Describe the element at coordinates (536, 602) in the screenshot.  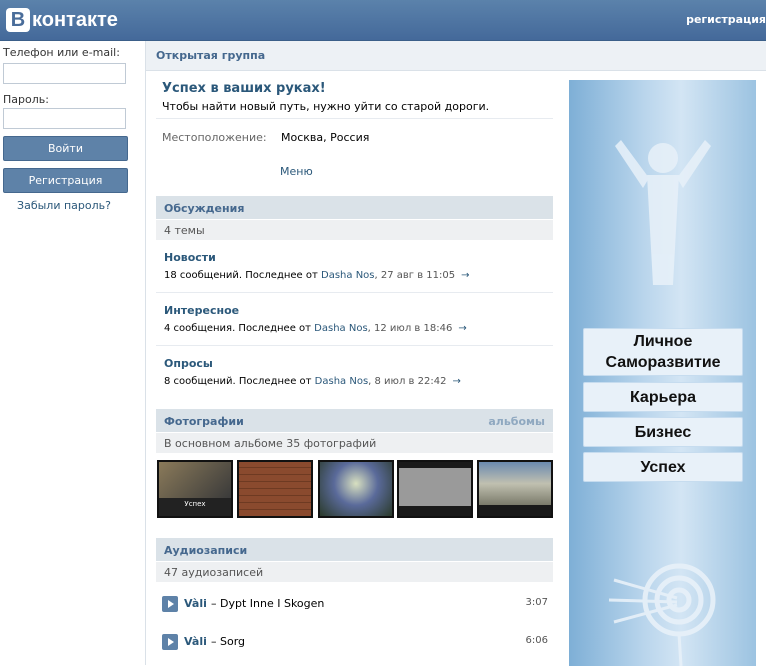
I see `track-duration: 3:07` at that location.